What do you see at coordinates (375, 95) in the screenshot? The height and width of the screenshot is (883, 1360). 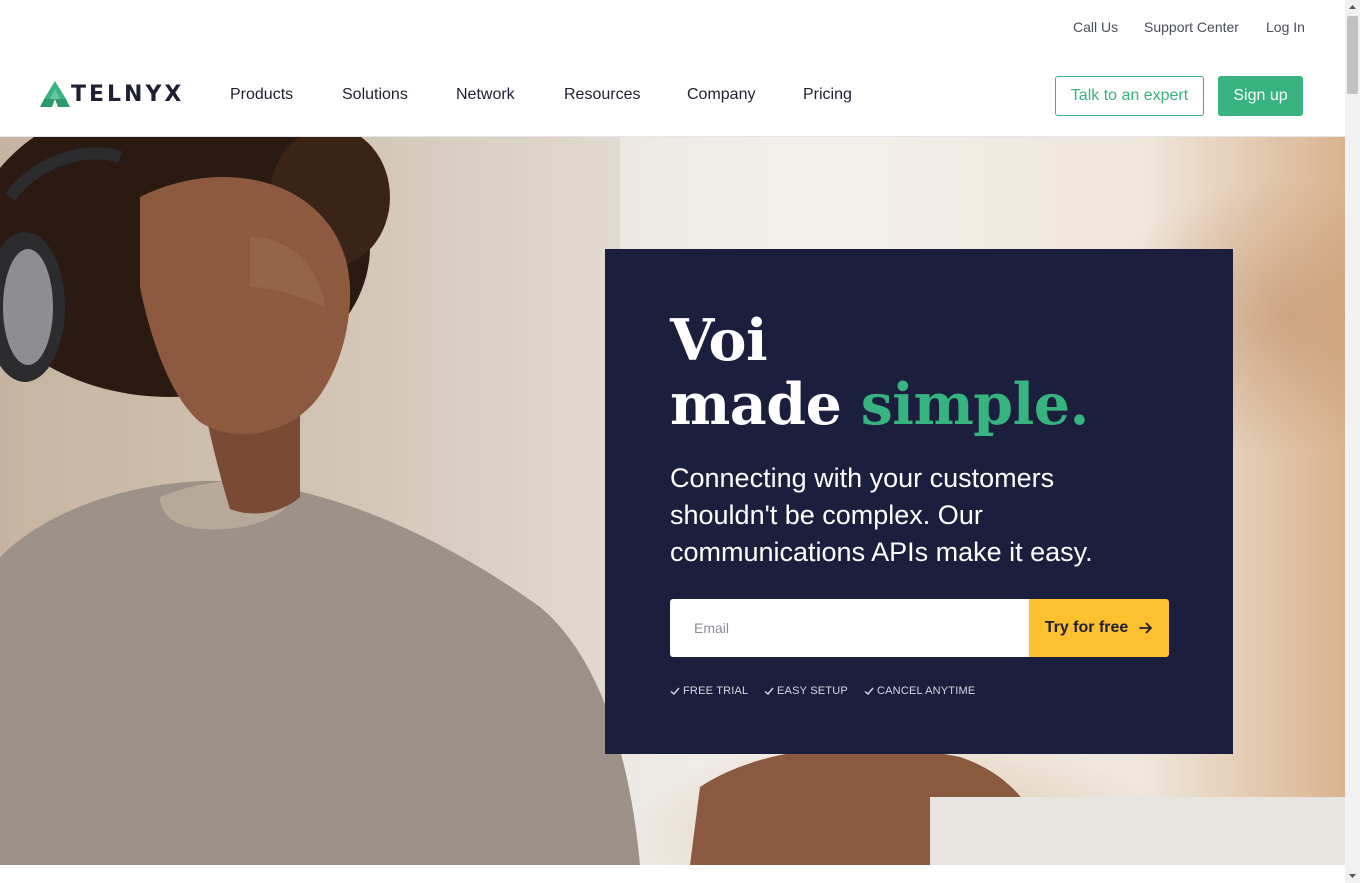 I see `nav-solutions: Solutions` at bounding box center [375, 95].